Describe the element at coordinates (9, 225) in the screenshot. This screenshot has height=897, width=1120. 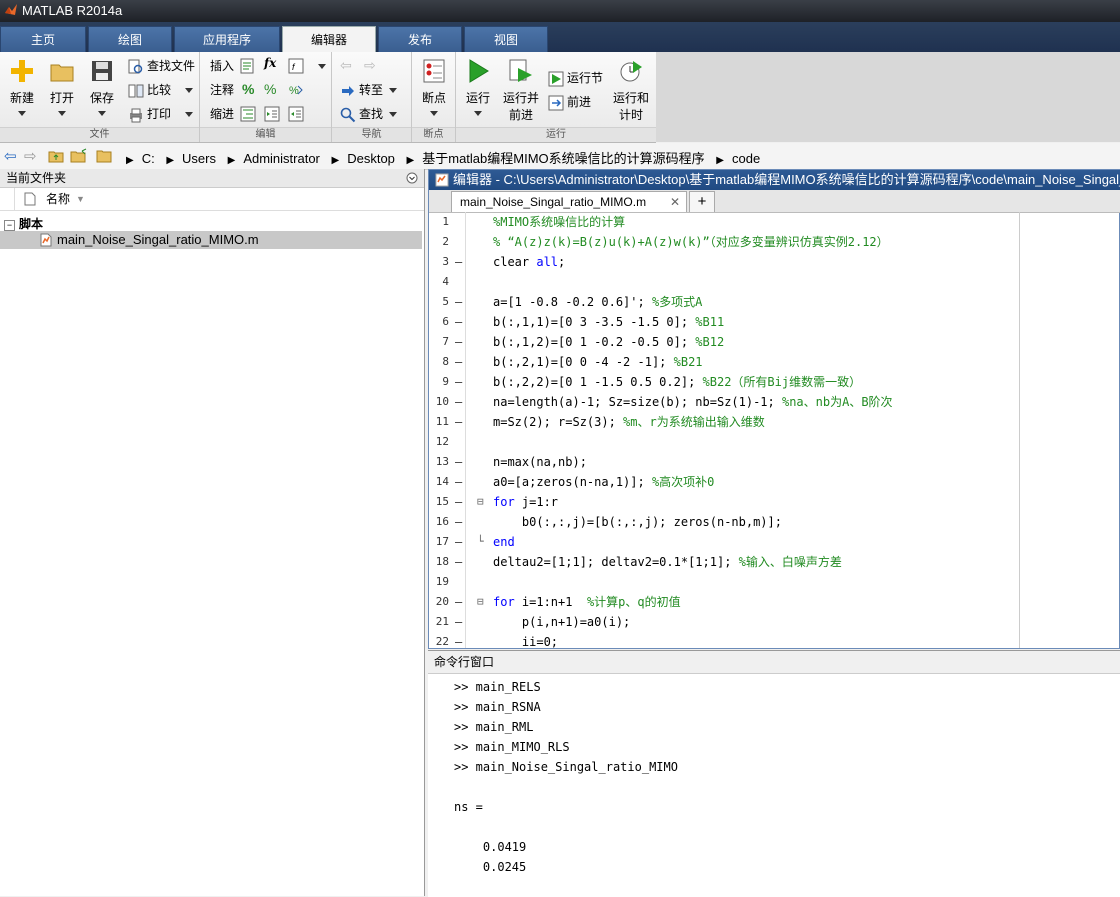
I see `collapse-icon: −` at that location.